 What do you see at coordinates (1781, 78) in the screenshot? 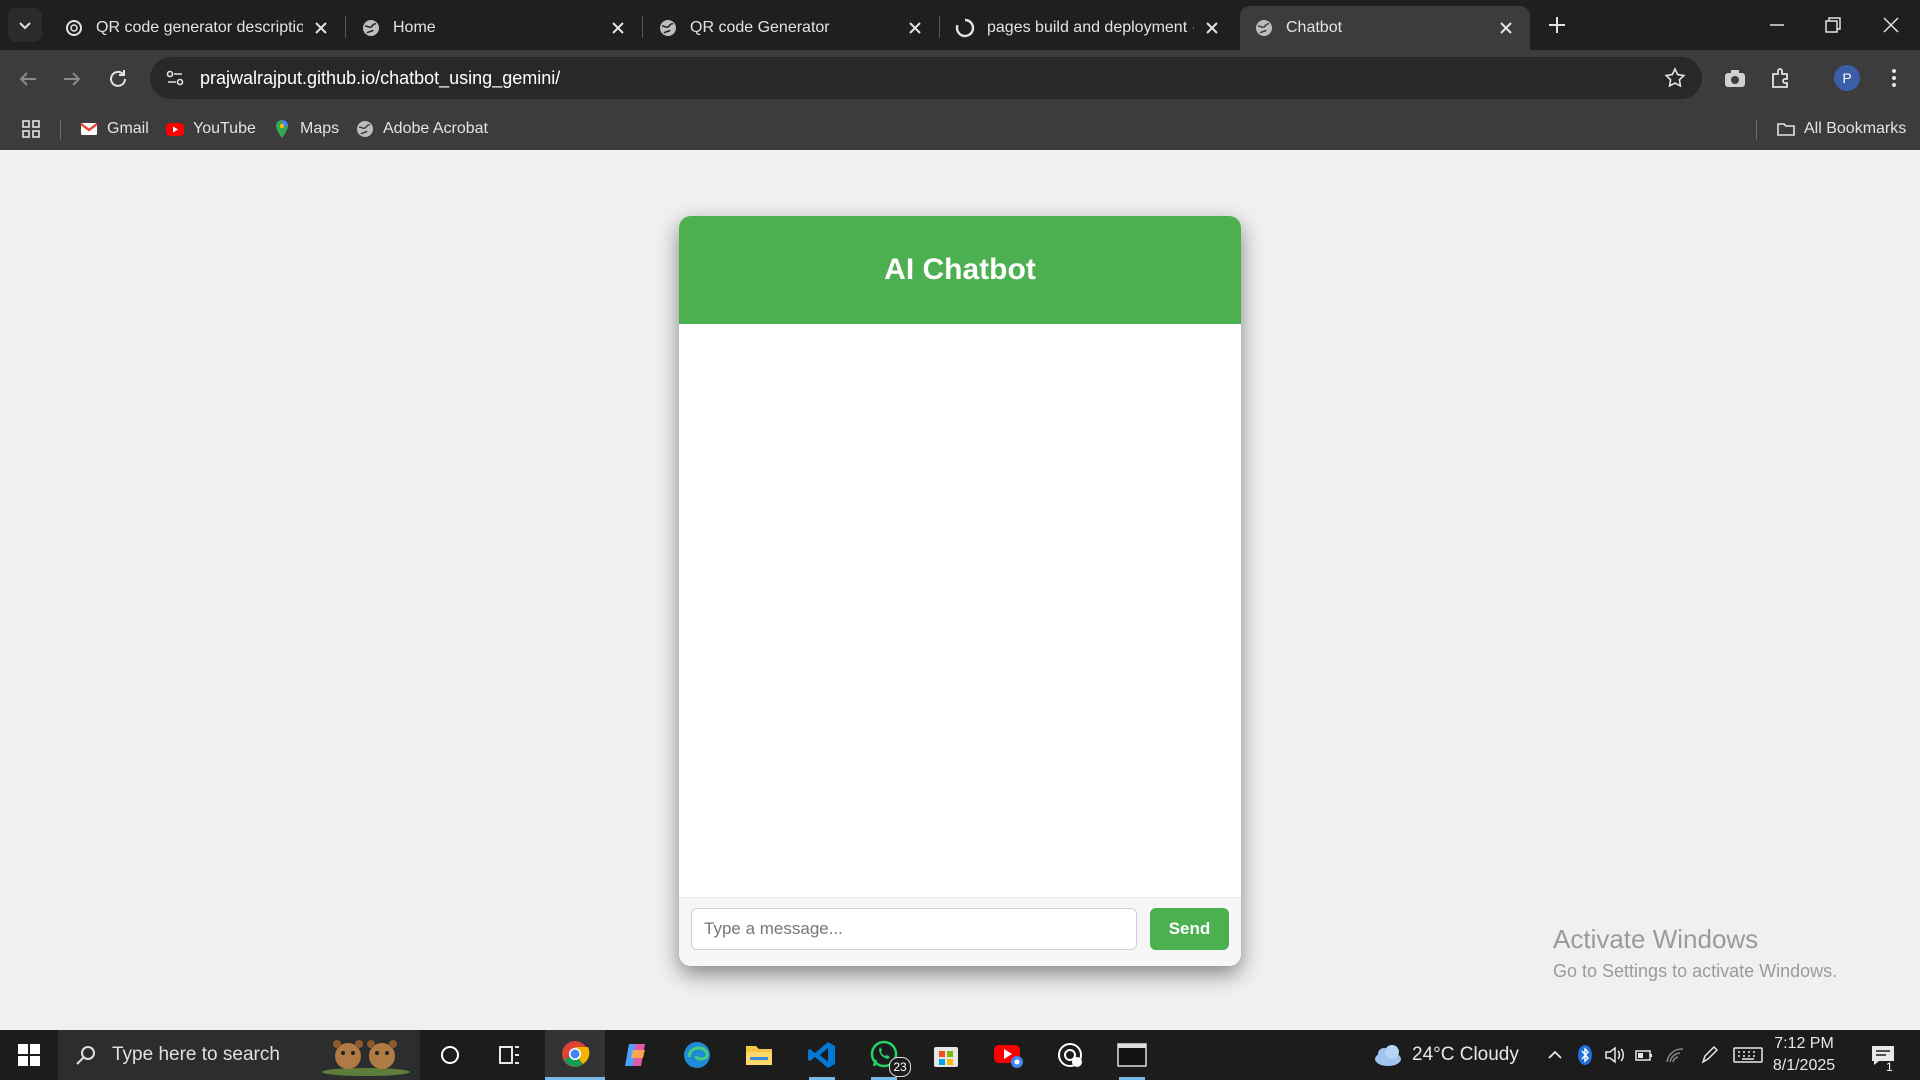
I see `extensions-puzzle-icon` at bounding box center [1781, 78].